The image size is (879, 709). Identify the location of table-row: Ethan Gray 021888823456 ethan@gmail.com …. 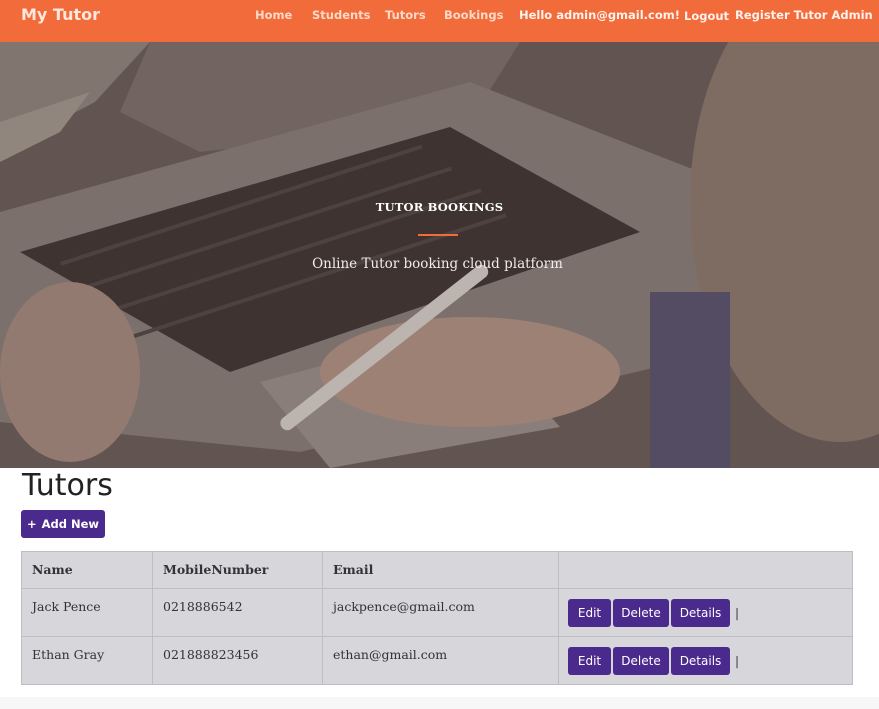
(437, 660).